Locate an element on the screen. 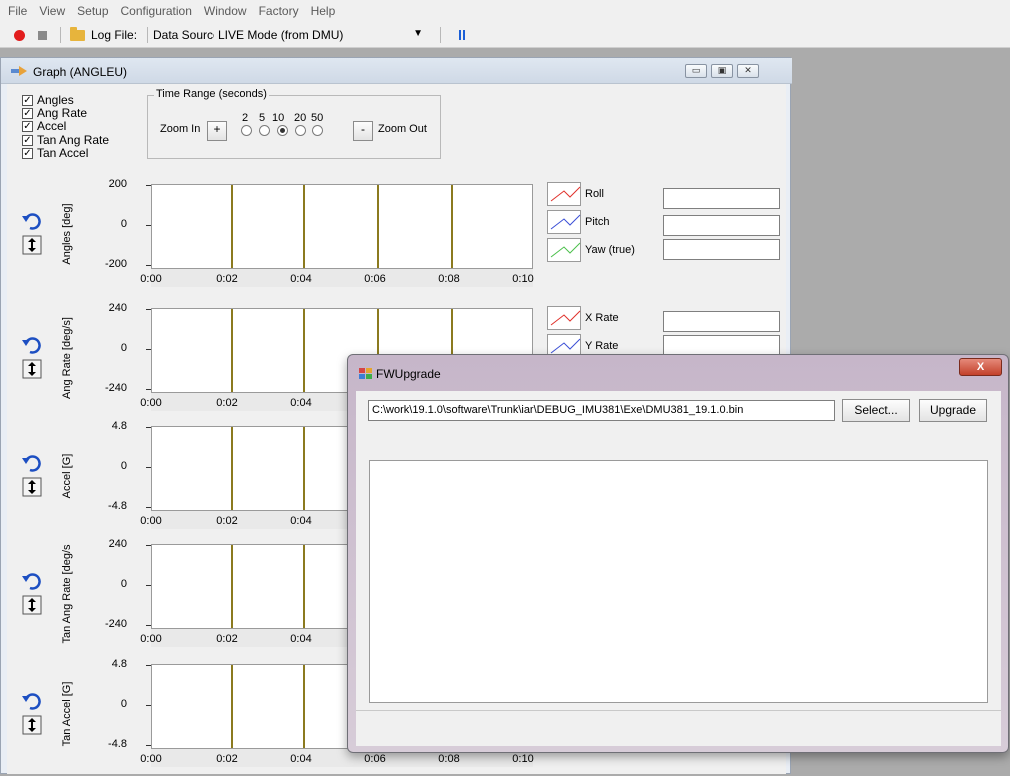  menu-configuration: Configuration is located at coordinates (156, 11).